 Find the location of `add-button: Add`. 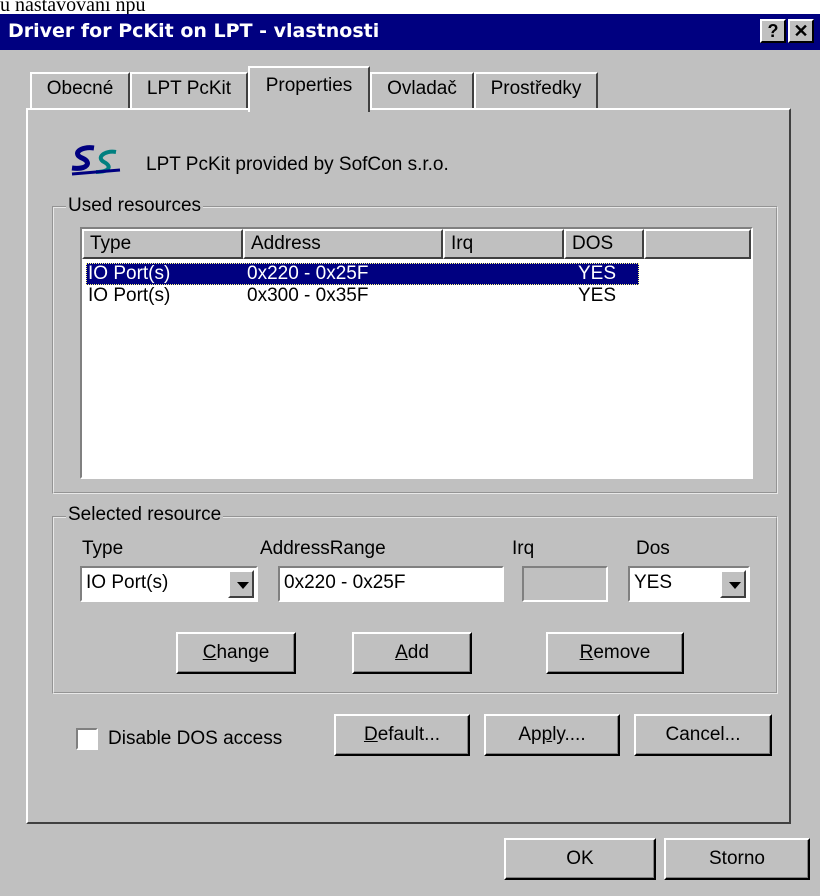

add-button: Add is located at coordinates (412, 653).